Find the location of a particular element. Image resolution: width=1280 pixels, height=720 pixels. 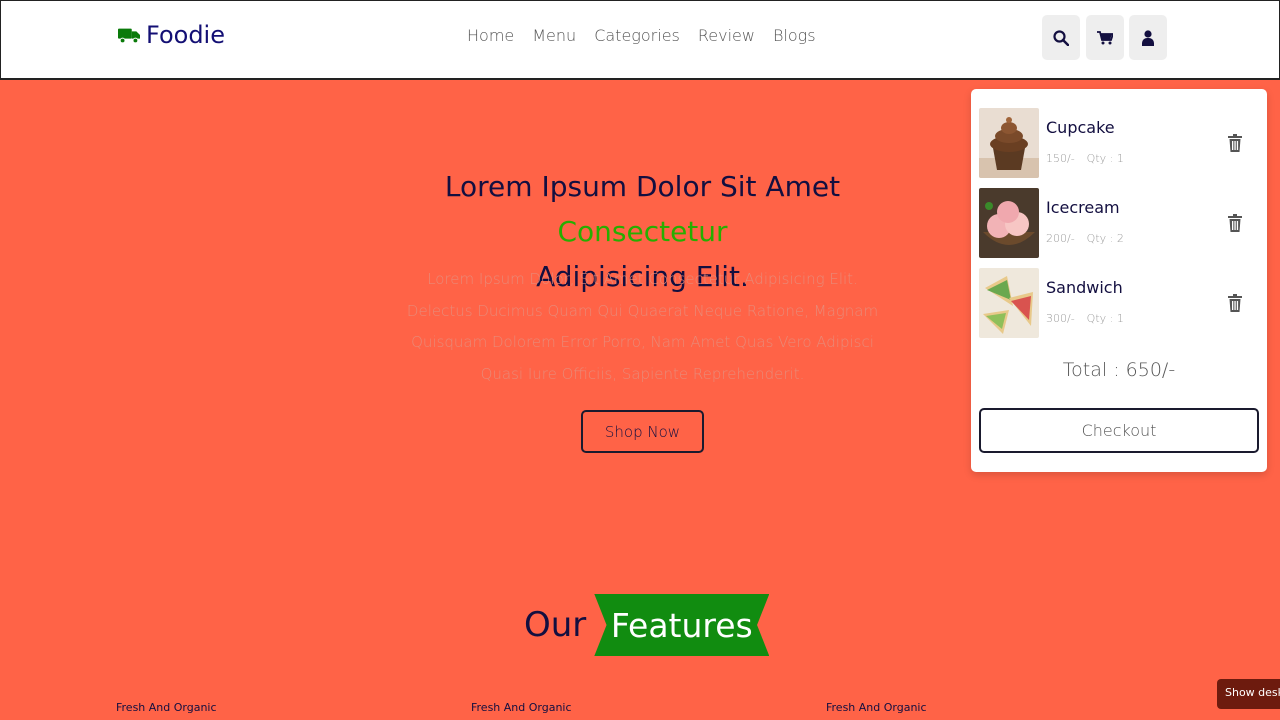

cart-total: Total : 650/- is located at coordinates (1119, 370).